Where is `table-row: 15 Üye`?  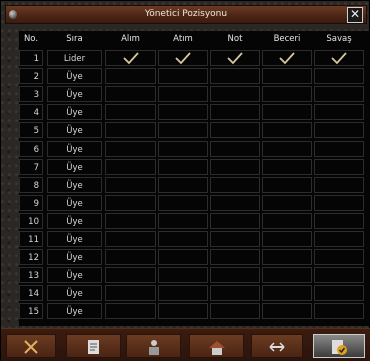 table-row: 15 Üye is located at coordinates (194, 311).